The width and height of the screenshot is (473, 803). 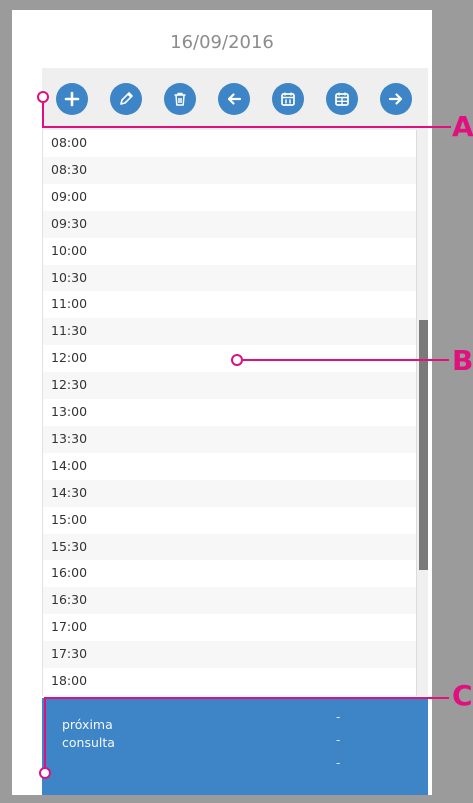 I want to click on time-slot-row: 16:00, so click(x=229, y=574).